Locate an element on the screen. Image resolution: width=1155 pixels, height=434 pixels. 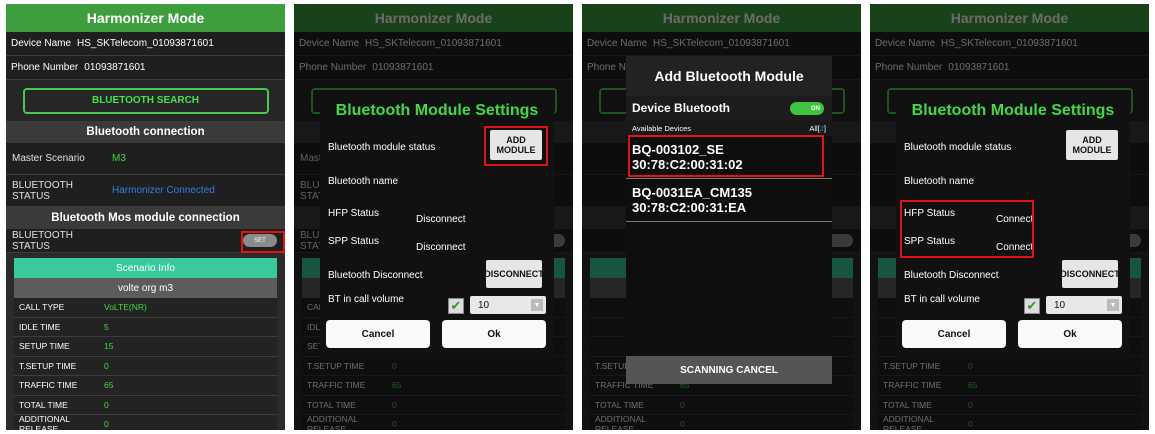
table-value: 5 is located at coordinates (106, 326).